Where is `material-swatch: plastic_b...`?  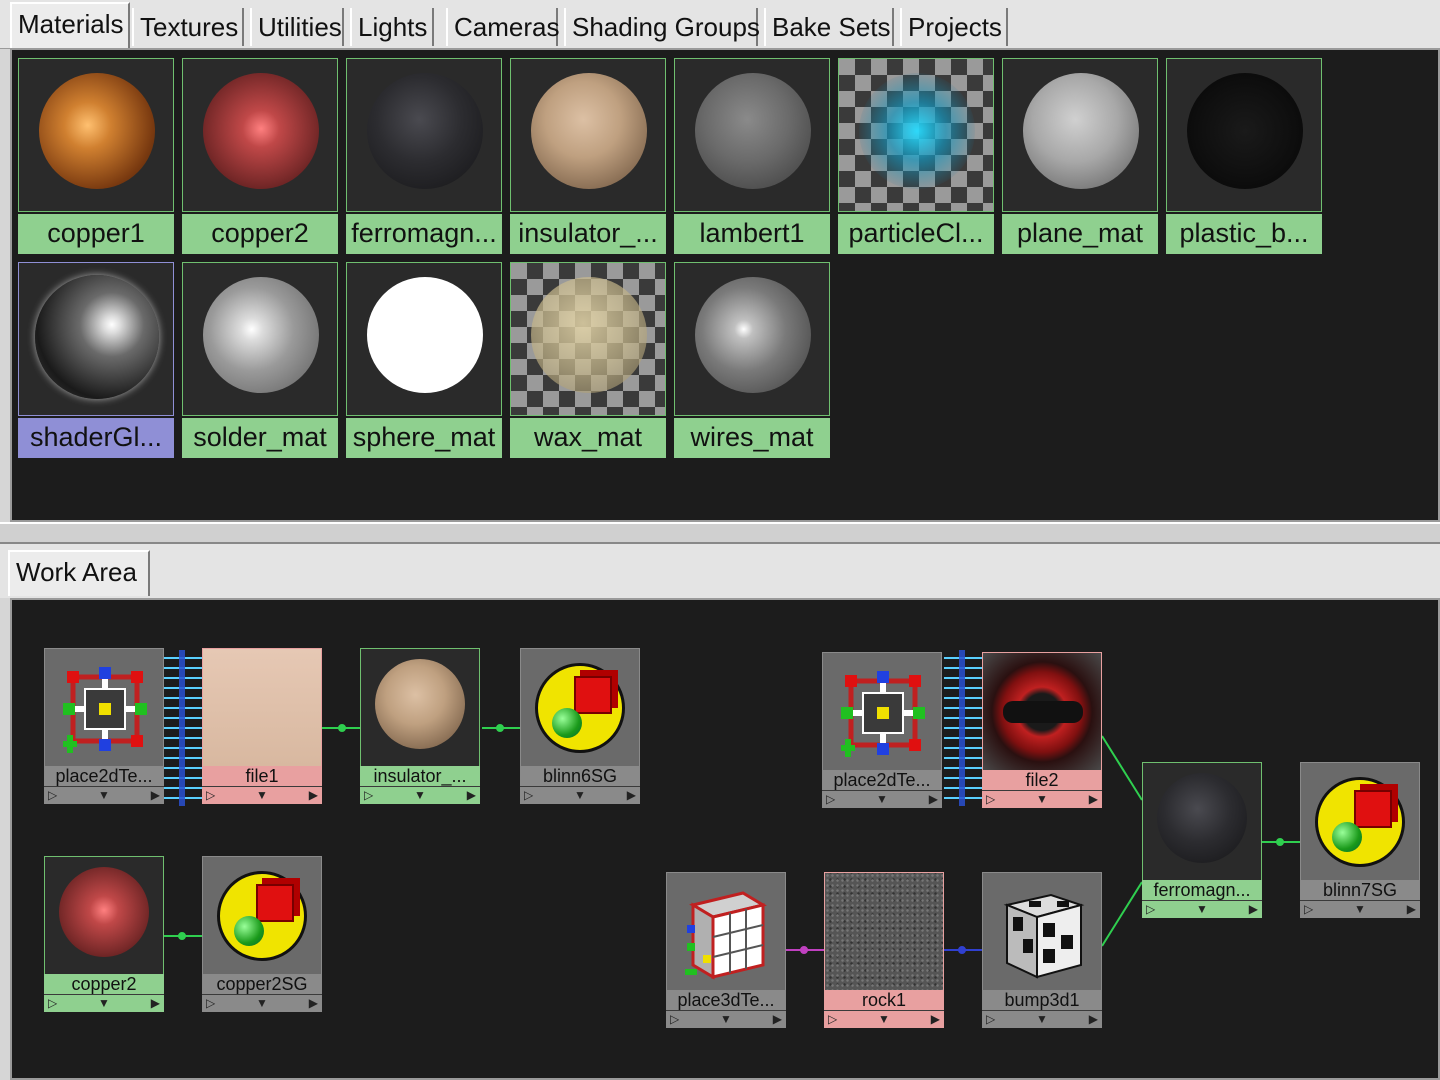 material-swatch: plastic_b... is located at coordinates (1244, 156).